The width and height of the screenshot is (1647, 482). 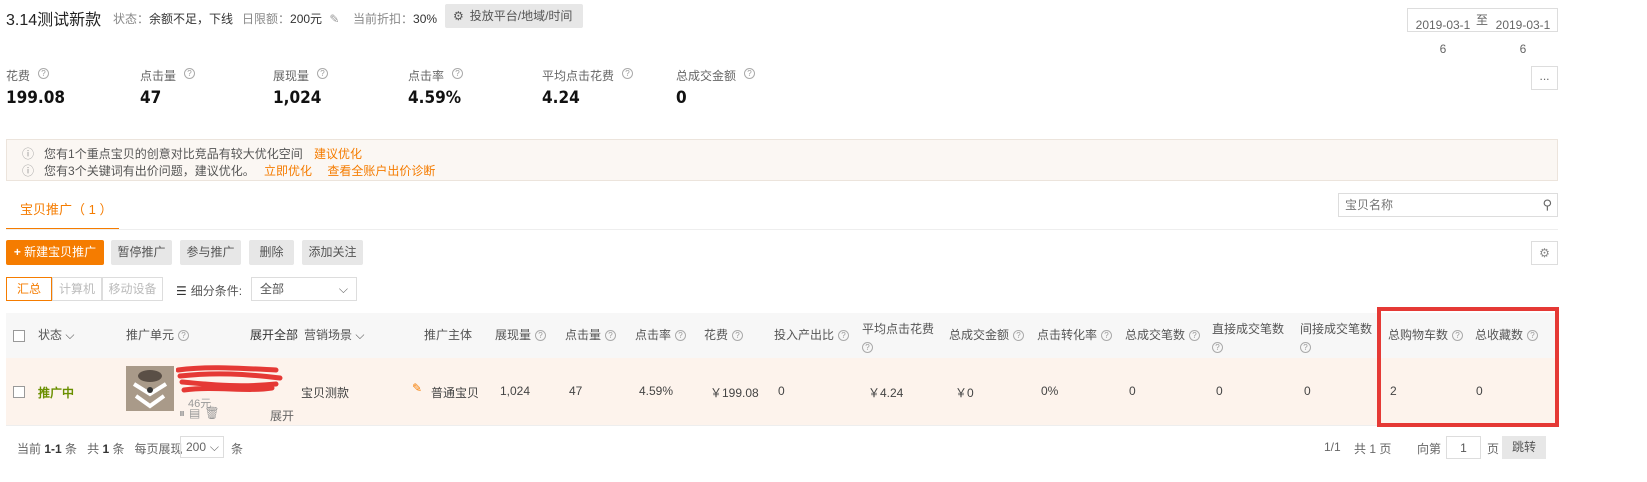 I want to click on goto-page-input, so click(x=1463, y=447).